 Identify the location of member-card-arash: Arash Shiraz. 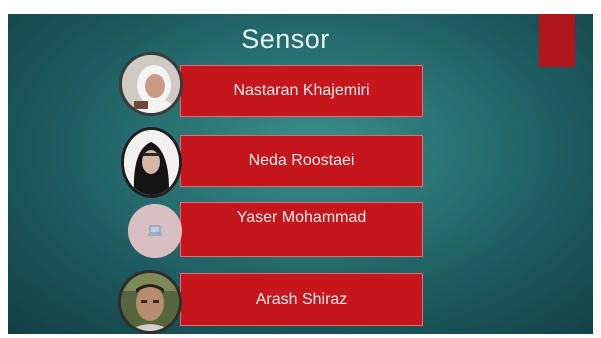
(301, 299).